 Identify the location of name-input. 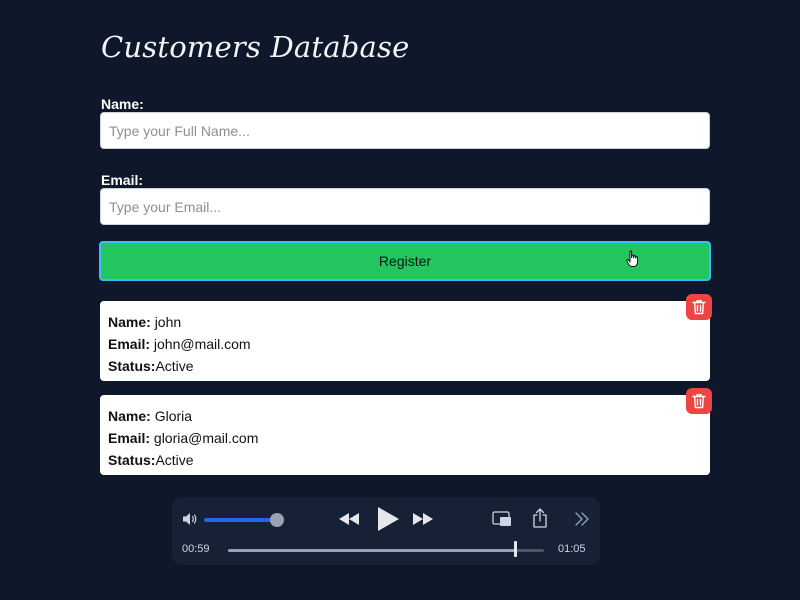
(405, 130).